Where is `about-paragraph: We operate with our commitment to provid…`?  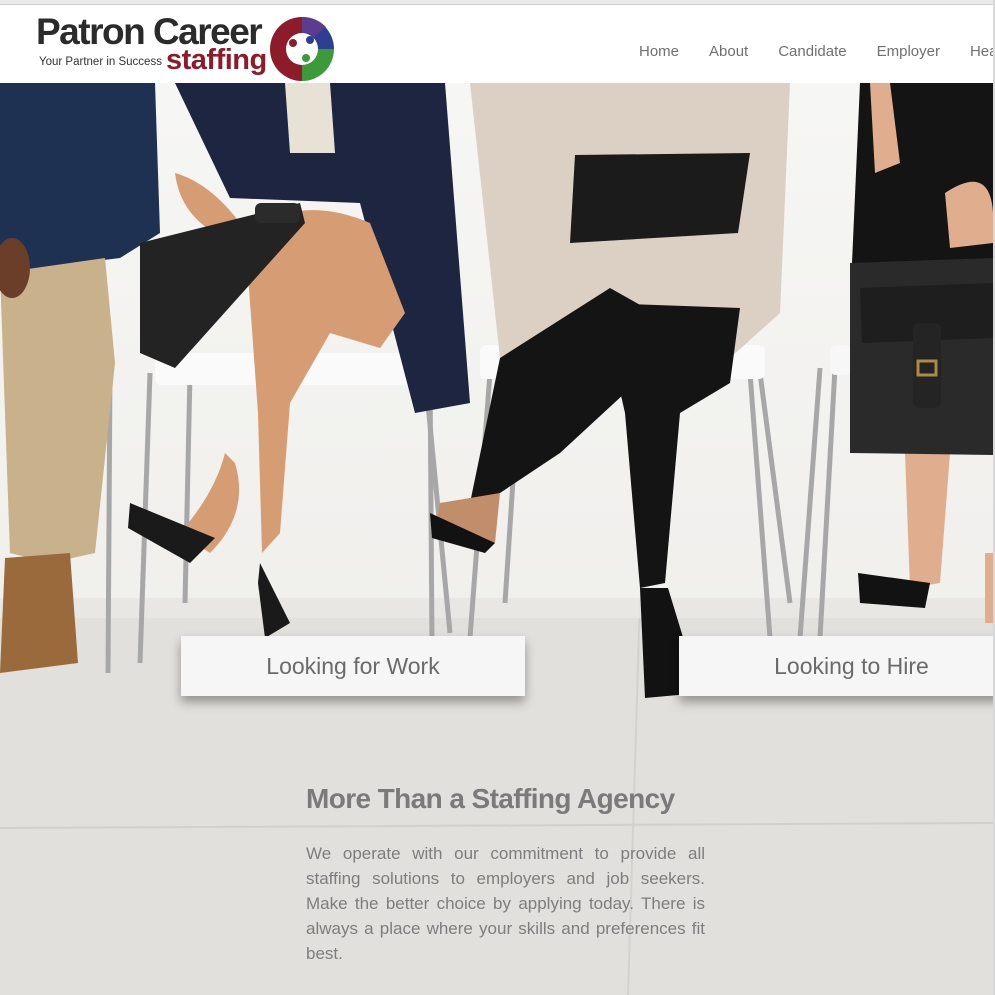
about-paragraph: We operate with our commitment to provid… is located at coordinates (505, 903).